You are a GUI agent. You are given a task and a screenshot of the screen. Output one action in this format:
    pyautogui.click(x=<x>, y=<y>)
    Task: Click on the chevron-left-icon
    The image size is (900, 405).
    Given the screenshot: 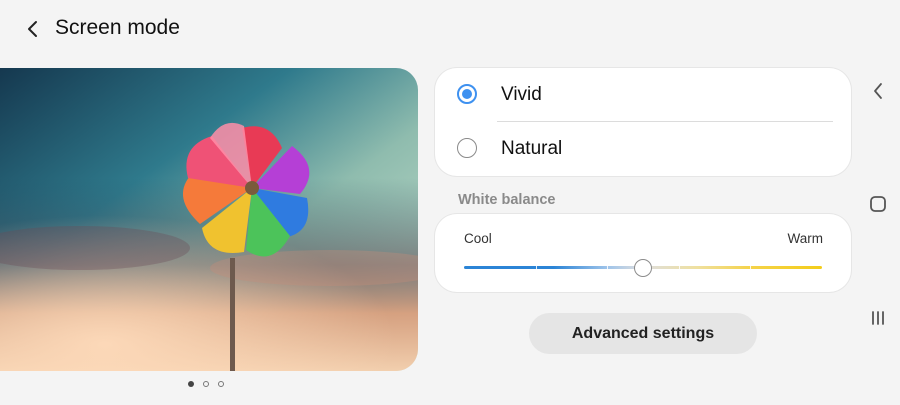 What is the action you would take?
    pyautogui.click(x=32, y=29)
    